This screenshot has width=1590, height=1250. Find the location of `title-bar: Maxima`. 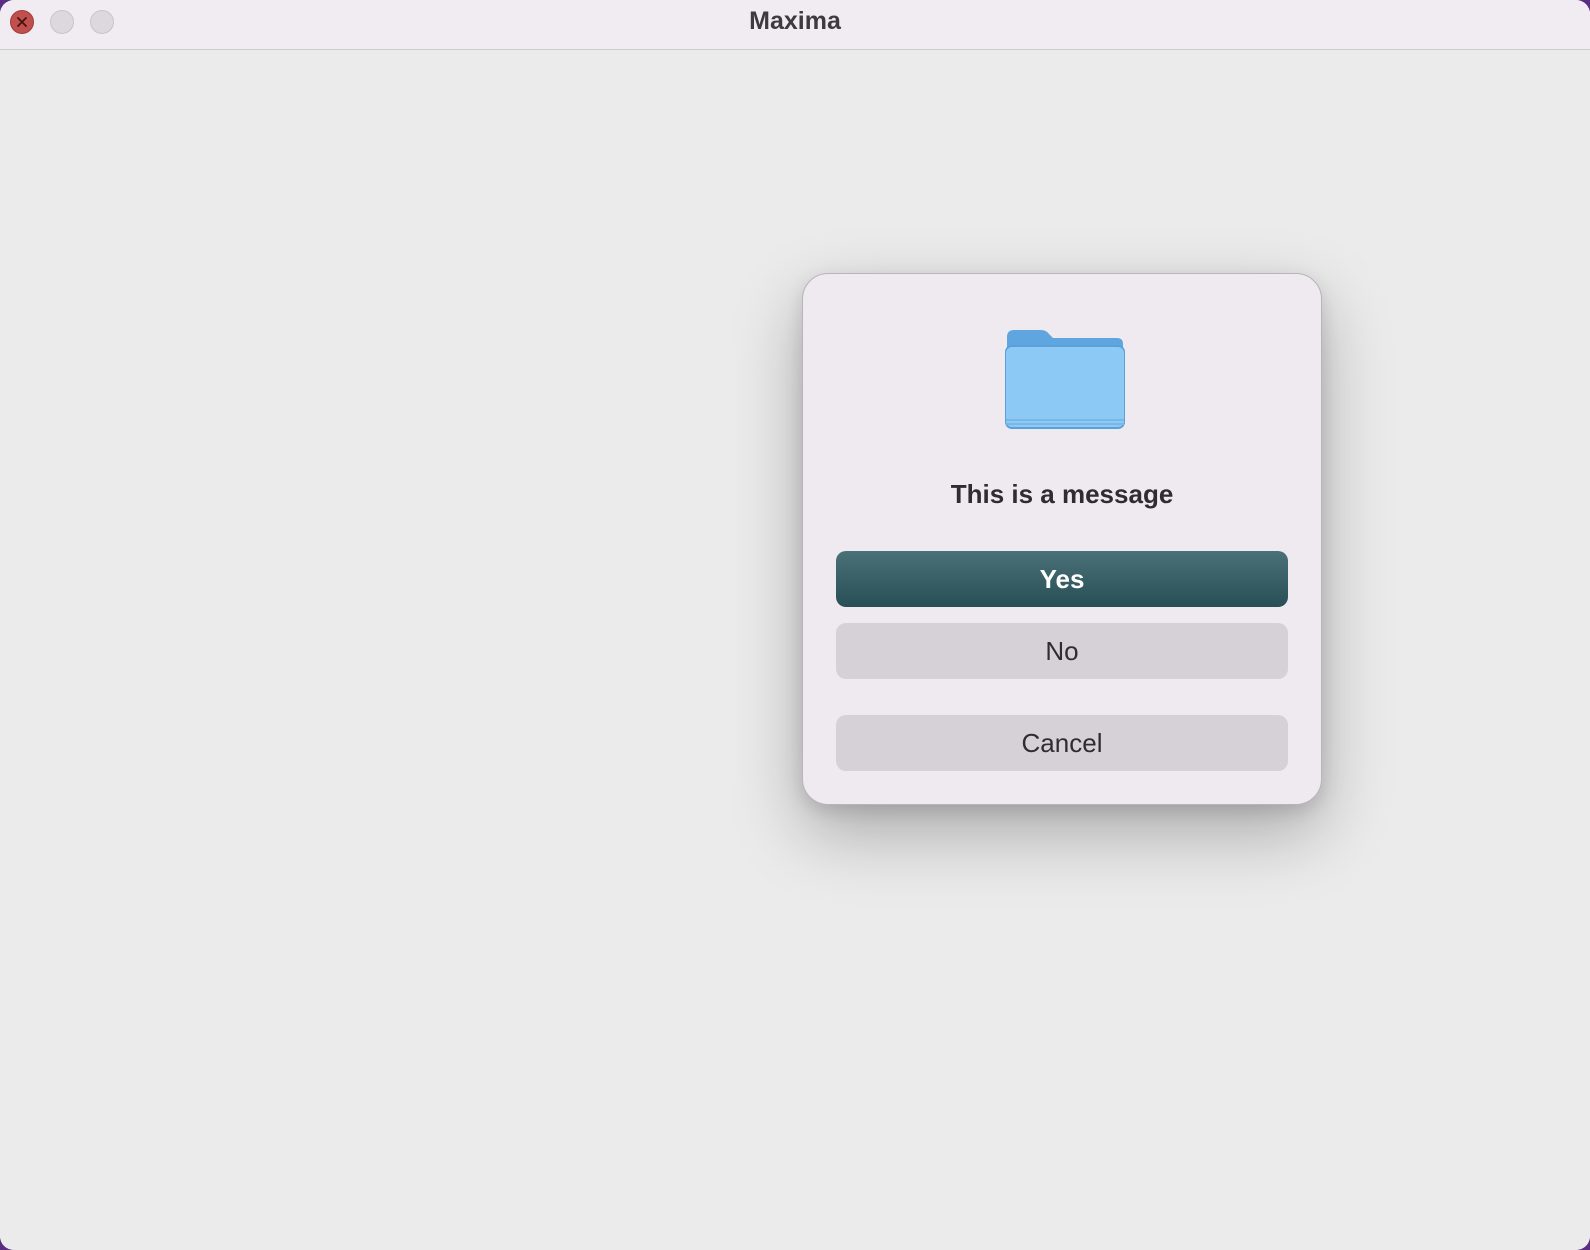

title-bar: Maxima is located at coordinates (795, 25).